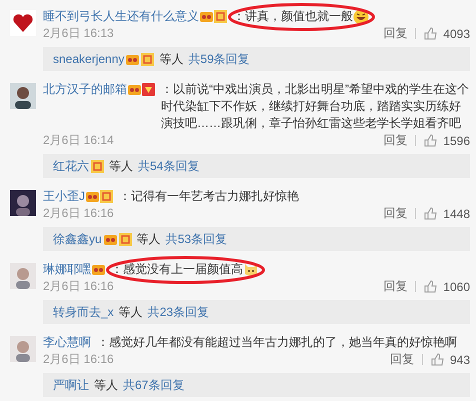  What do you see at coordinates (256, 239) in the screenshot?
I see `reply-thread-bar: 徐鑫鑫yu 等人 共53条回复` at bounding box center [256, 239].